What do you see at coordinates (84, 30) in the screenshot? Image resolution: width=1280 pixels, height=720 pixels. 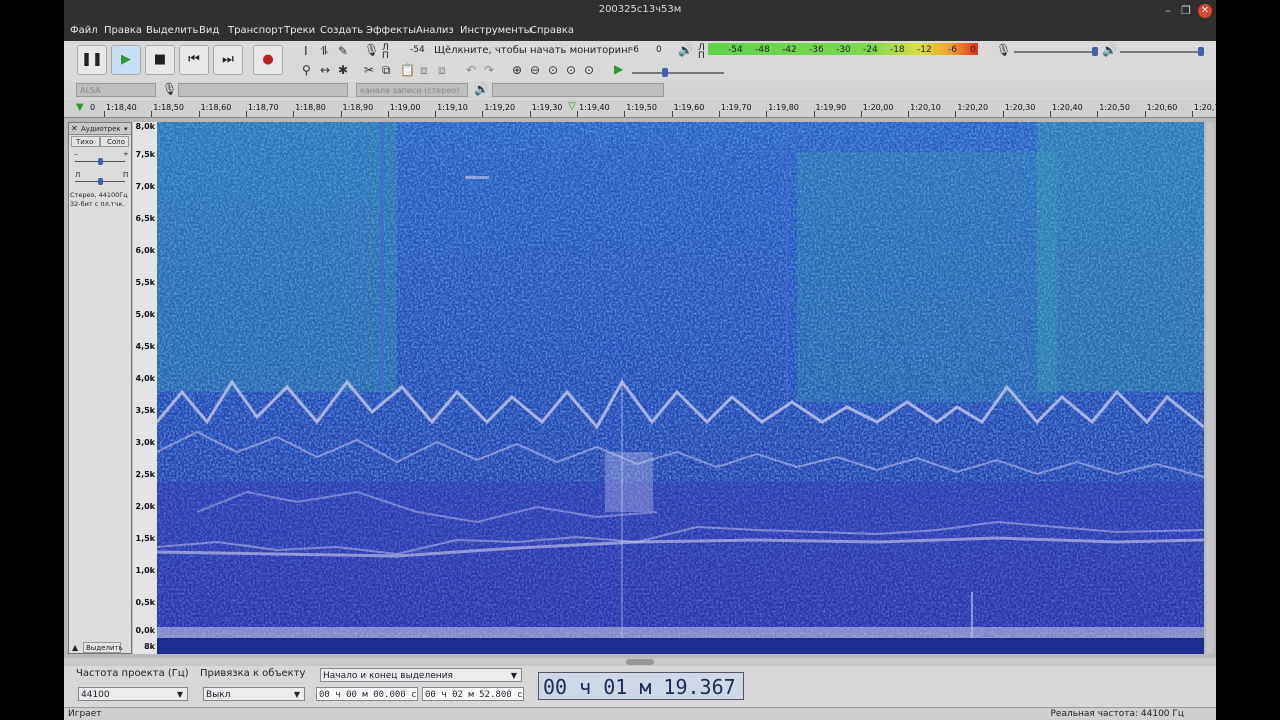 I see `menu-file: Файл` at bounding box center [84, 30].